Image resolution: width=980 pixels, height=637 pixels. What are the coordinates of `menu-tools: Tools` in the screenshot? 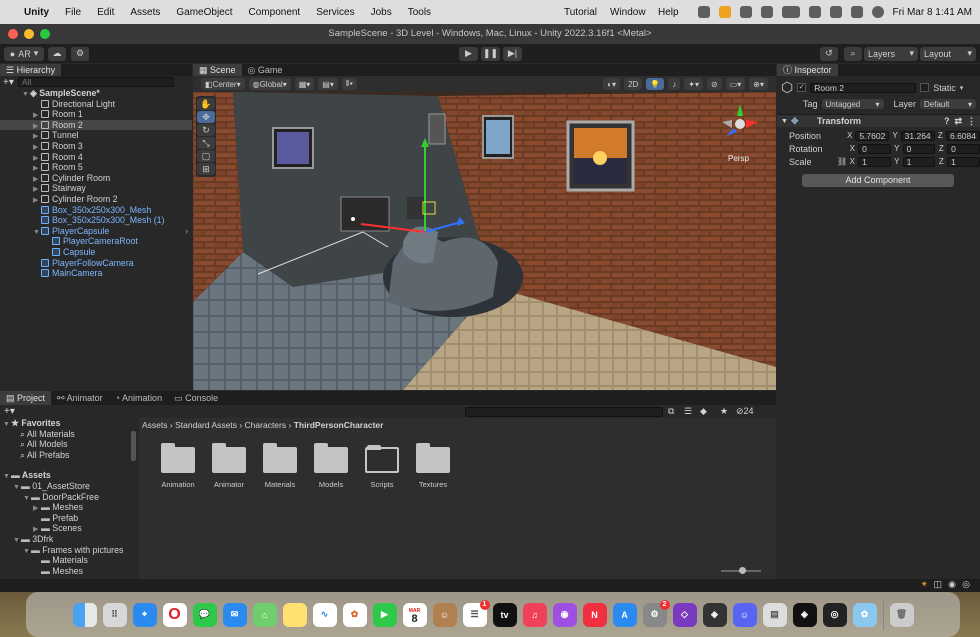 It's located at (419, 12).